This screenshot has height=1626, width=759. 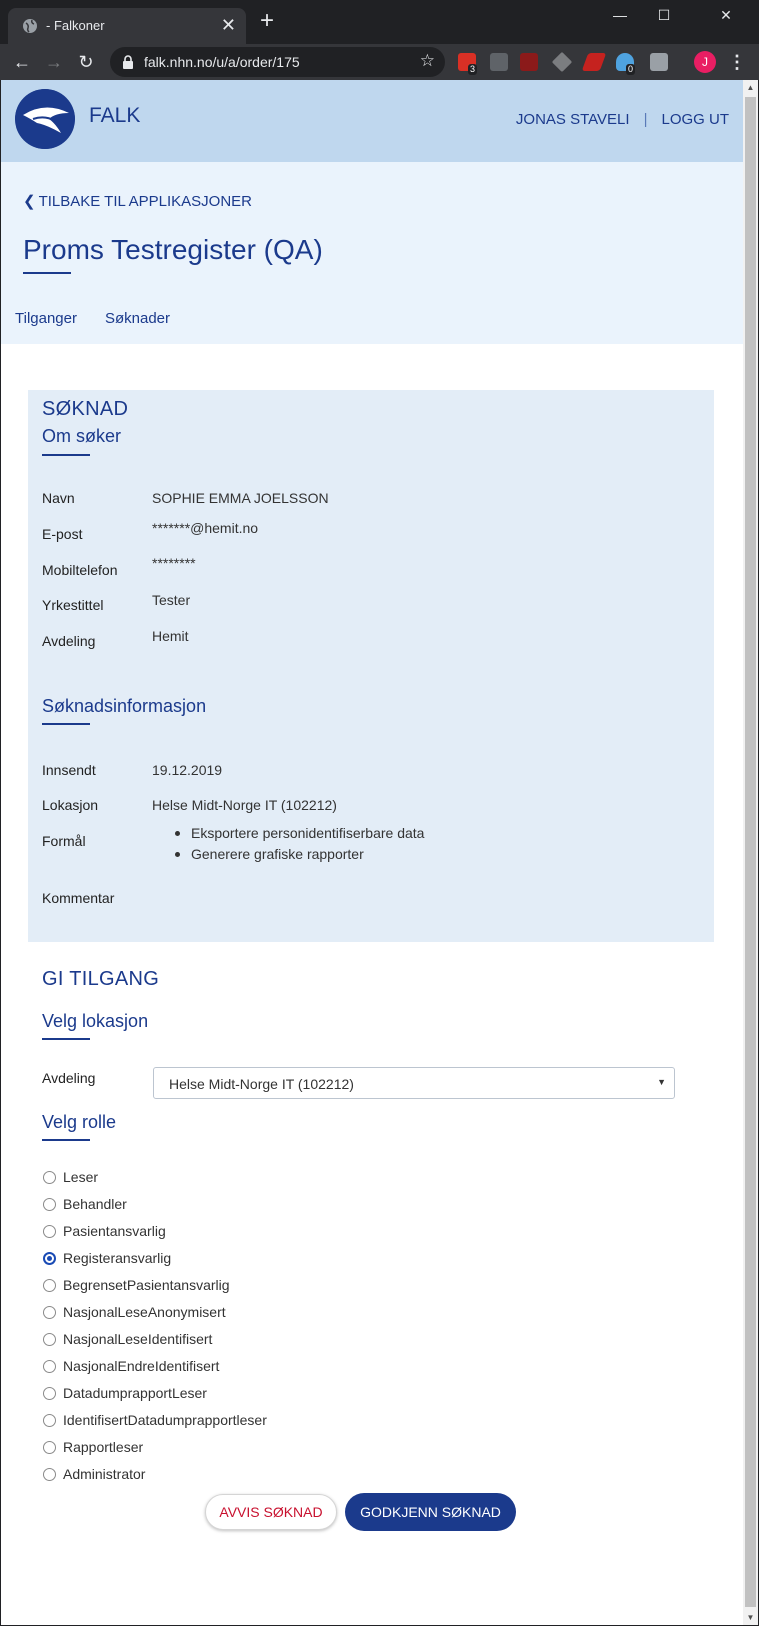 What do you see at coordinates (664, 15) in the screenshot?
I see `maximize-icon: ☐` at bounding box center [664, 15].